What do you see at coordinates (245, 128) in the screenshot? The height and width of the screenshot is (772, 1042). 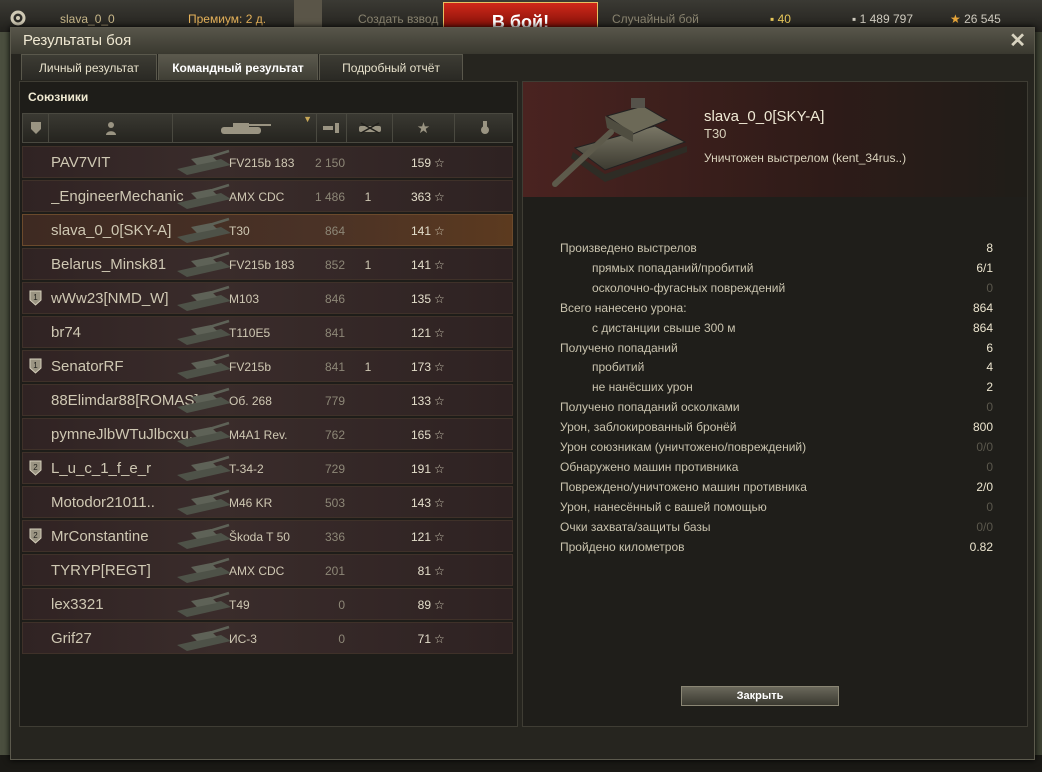 I see `vehicle-column-icon: ▼` at bounding box center [245, 128].